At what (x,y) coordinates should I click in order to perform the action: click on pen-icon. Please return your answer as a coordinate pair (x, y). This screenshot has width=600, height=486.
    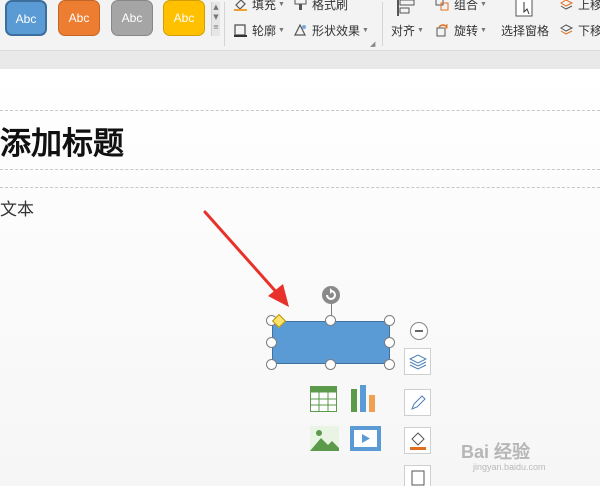
    Looking at the image, I should click on (418, 402).